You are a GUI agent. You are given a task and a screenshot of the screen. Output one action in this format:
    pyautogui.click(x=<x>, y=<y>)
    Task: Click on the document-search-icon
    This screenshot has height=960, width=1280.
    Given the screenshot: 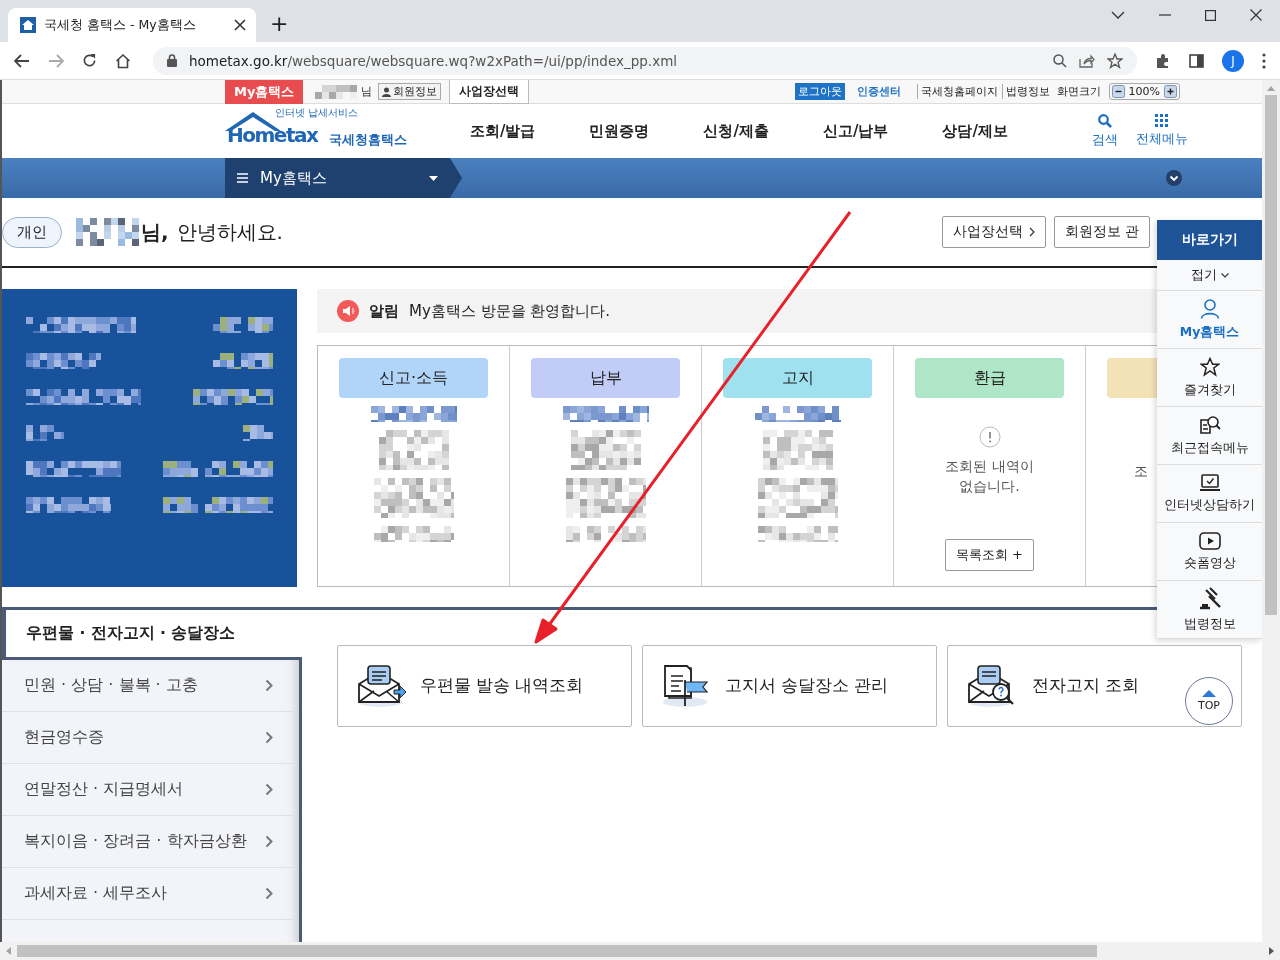 What is the action you would take?
    pyautogui.click(x=1209, y=424)
    